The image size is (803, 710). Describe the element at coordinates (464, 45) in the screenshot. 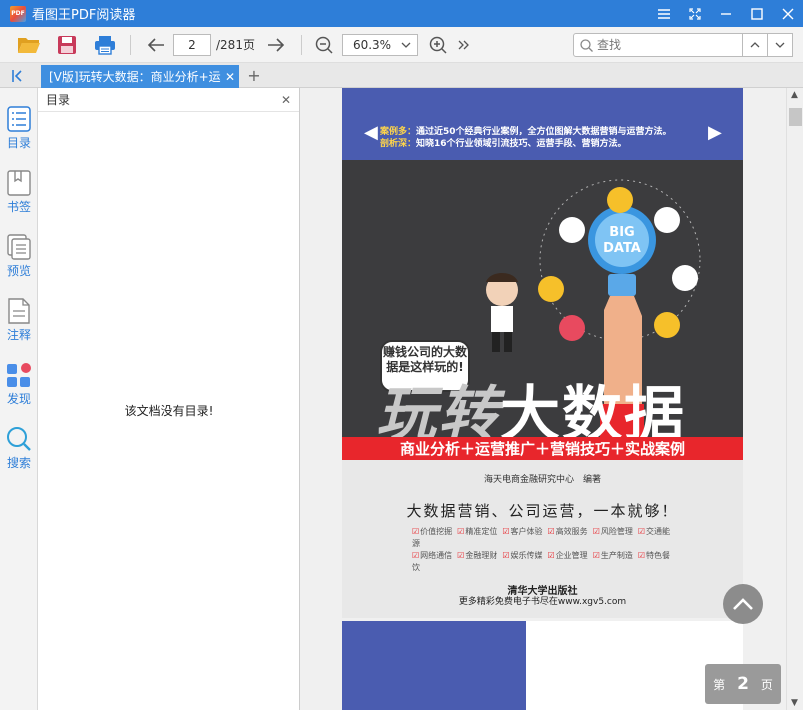

I see `more-tools-icon` at that location.